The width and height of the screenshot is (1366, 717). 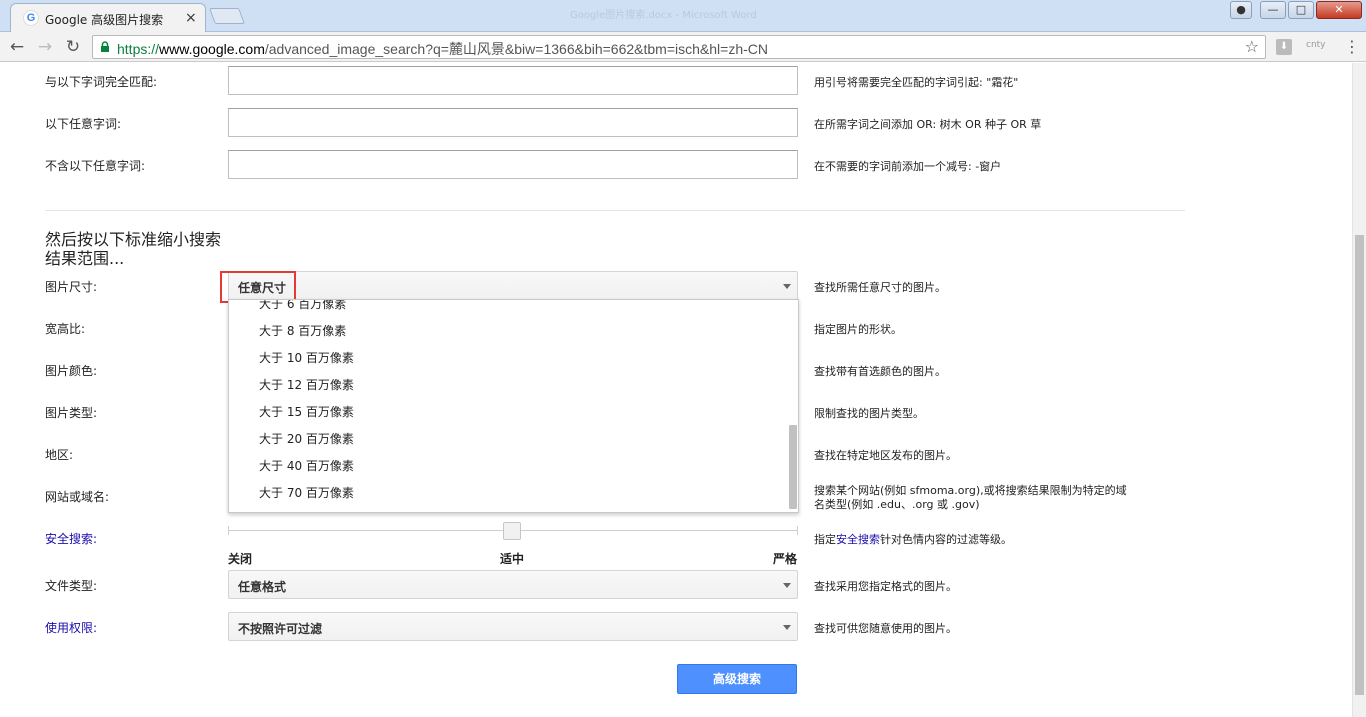 What do you see at coordinates (908, 166) in the screenshot?
I see `none-words-hint: 在不需要的字词前添加一个减号: -窗户` at bounding box center [908, 166].